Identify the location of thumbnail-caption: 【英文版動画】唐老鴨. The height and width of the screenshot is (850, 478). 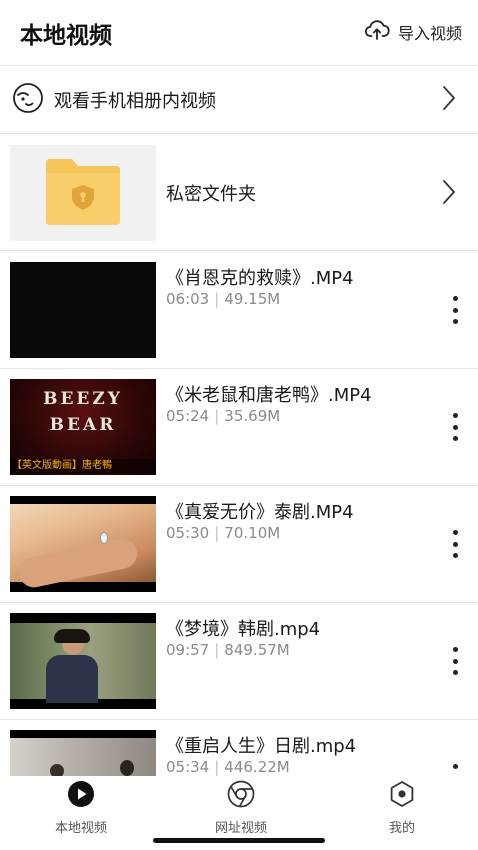
(83, 466).